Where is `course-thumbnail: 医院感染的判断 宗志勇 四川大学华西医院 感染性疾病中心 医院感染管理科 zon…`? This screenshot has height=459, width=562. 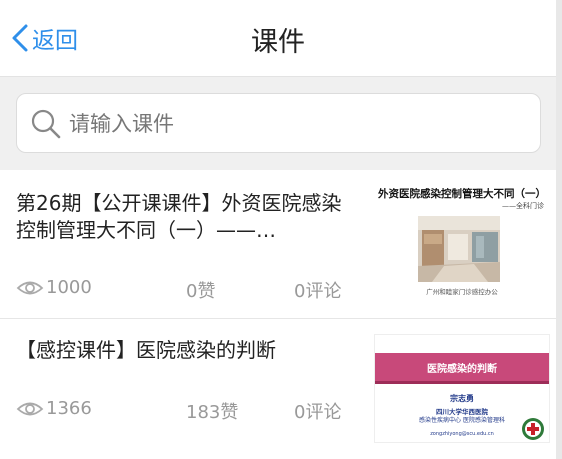
course-thumbnail: 医院感染的判断 宗志勇 四川大学华西医院 感染性疾病中心 医院感染管理科 zon… is located at coordinates (462, 388).